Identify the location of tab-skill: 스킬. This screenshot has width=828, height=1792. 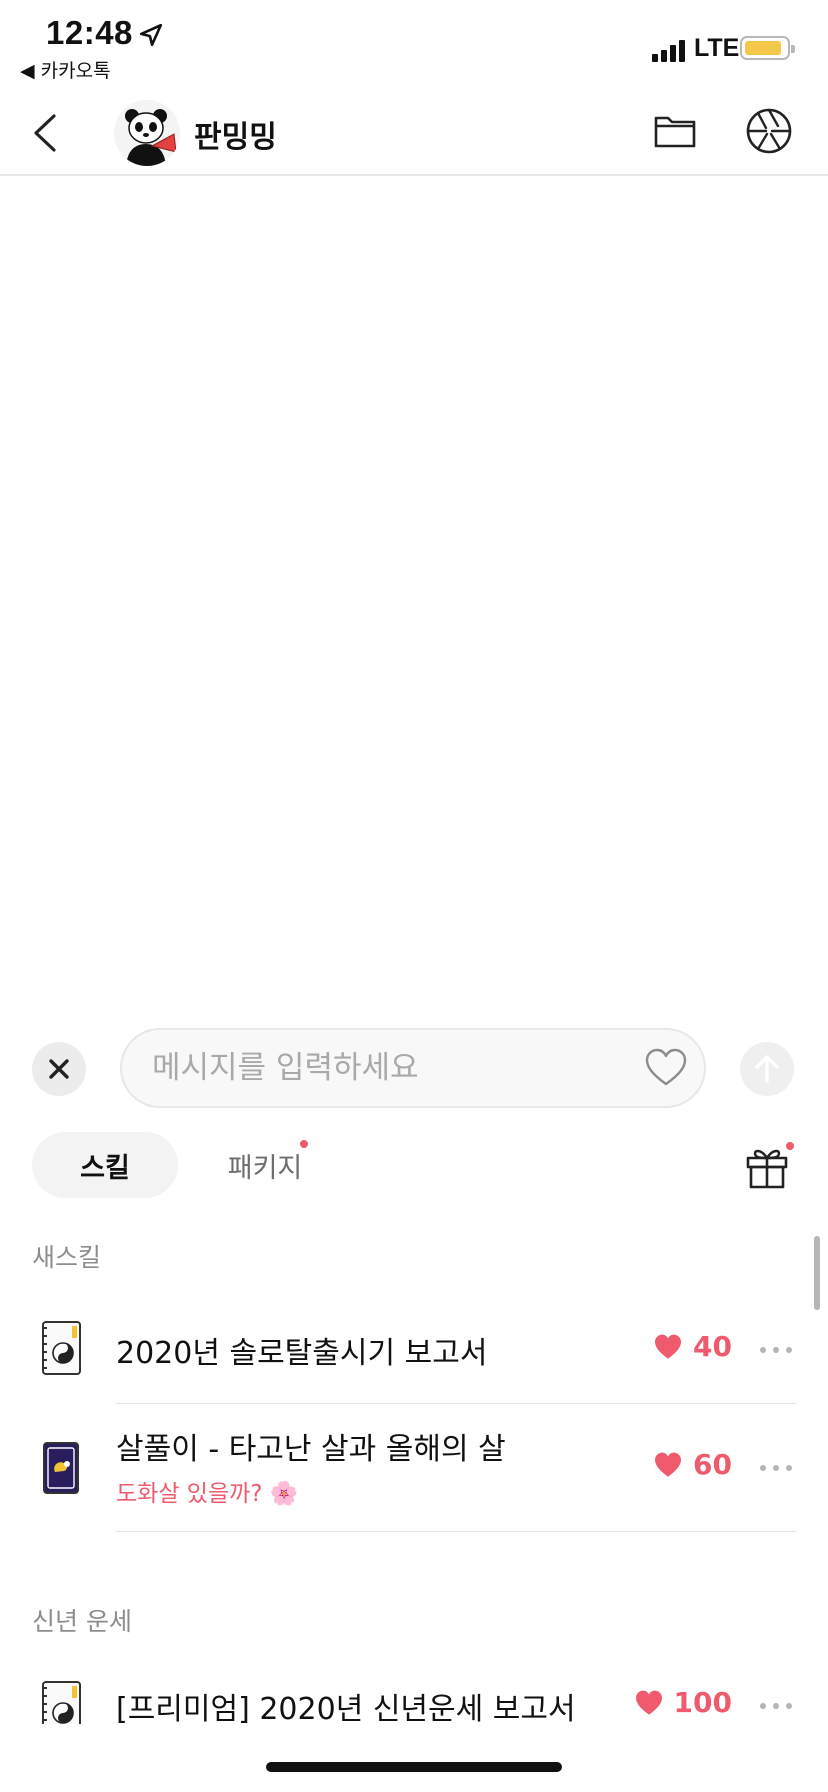
(105, 1165).